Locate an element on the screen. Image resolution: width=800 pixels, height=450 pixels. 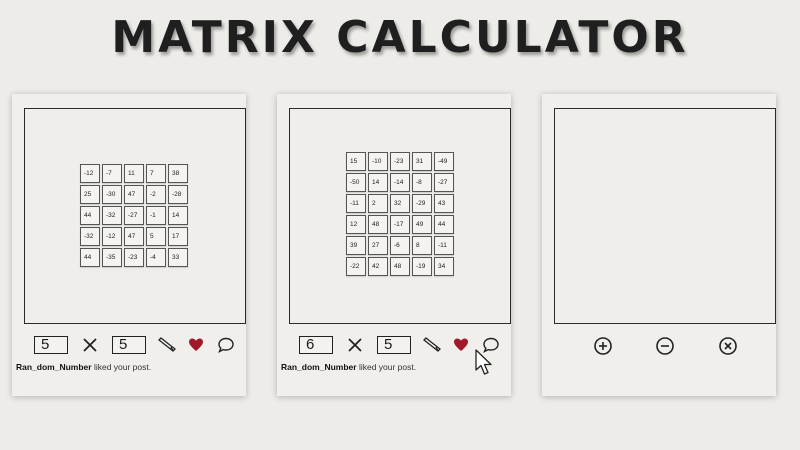
matrix-cell: 42 is located at coordinates (378, 266).